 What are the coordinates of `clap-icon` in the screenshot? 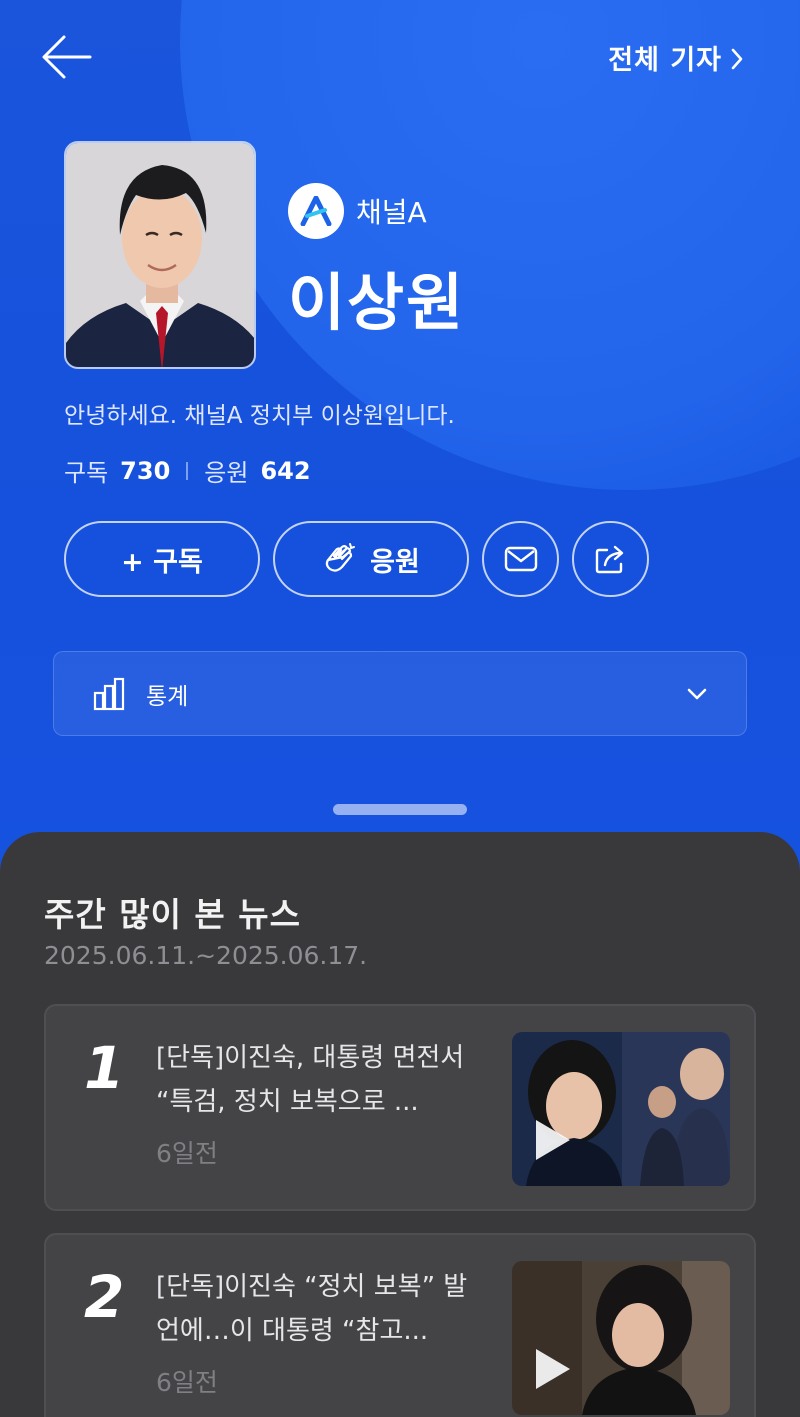 It's located at (340, 557).